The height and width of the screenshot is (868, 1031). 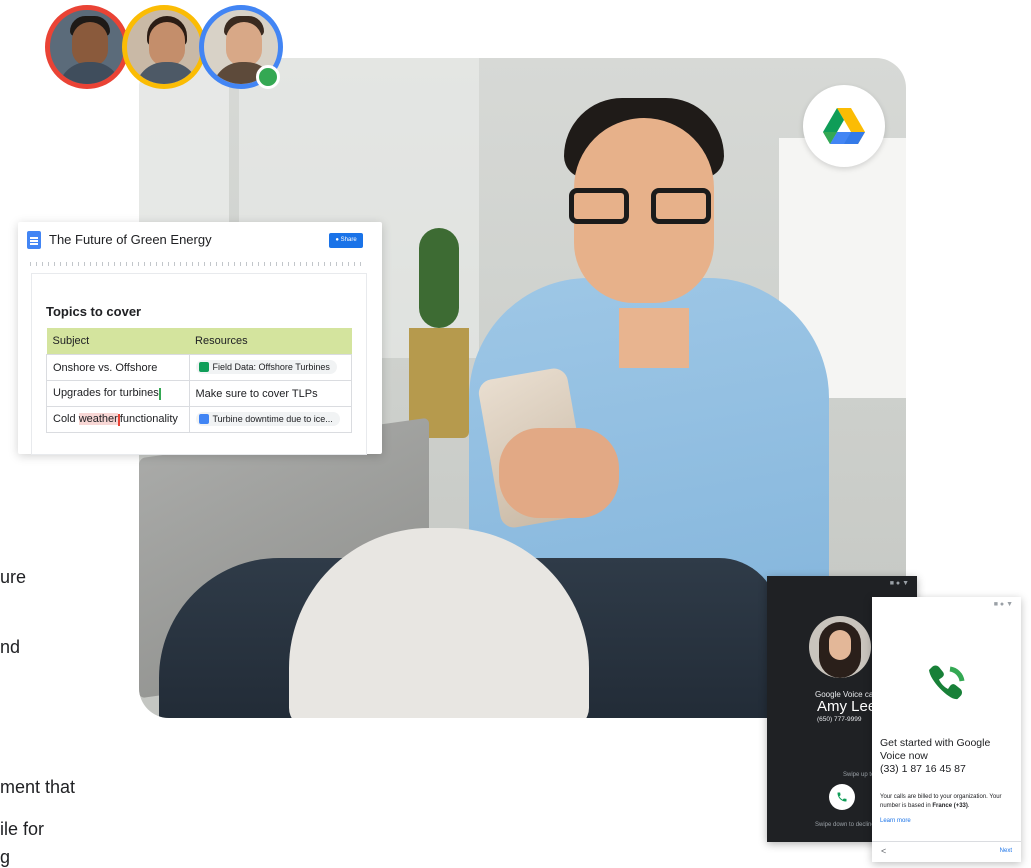 I want to click on body-copy-fragment-4: ile for, so click(x=22, y=829).